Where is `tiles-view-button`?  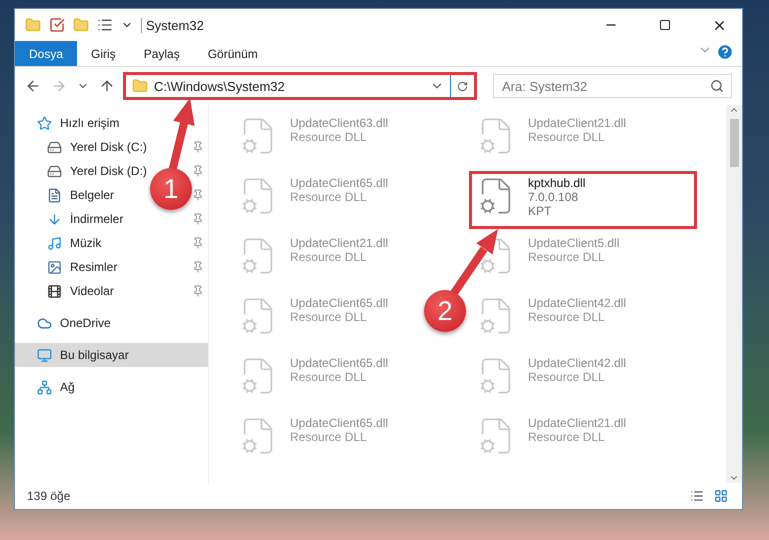
tiles-view-button is located at coordinates (721, 496).